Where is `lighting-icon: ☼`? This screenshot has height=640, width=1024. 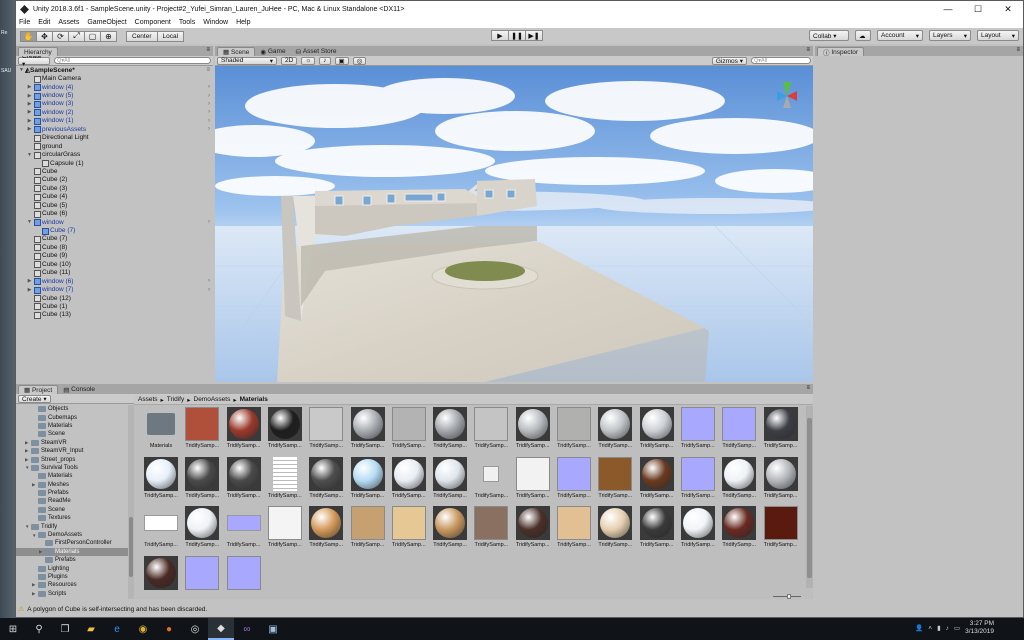
lighting-icon: ☼ is located at coordinates (308, 60).